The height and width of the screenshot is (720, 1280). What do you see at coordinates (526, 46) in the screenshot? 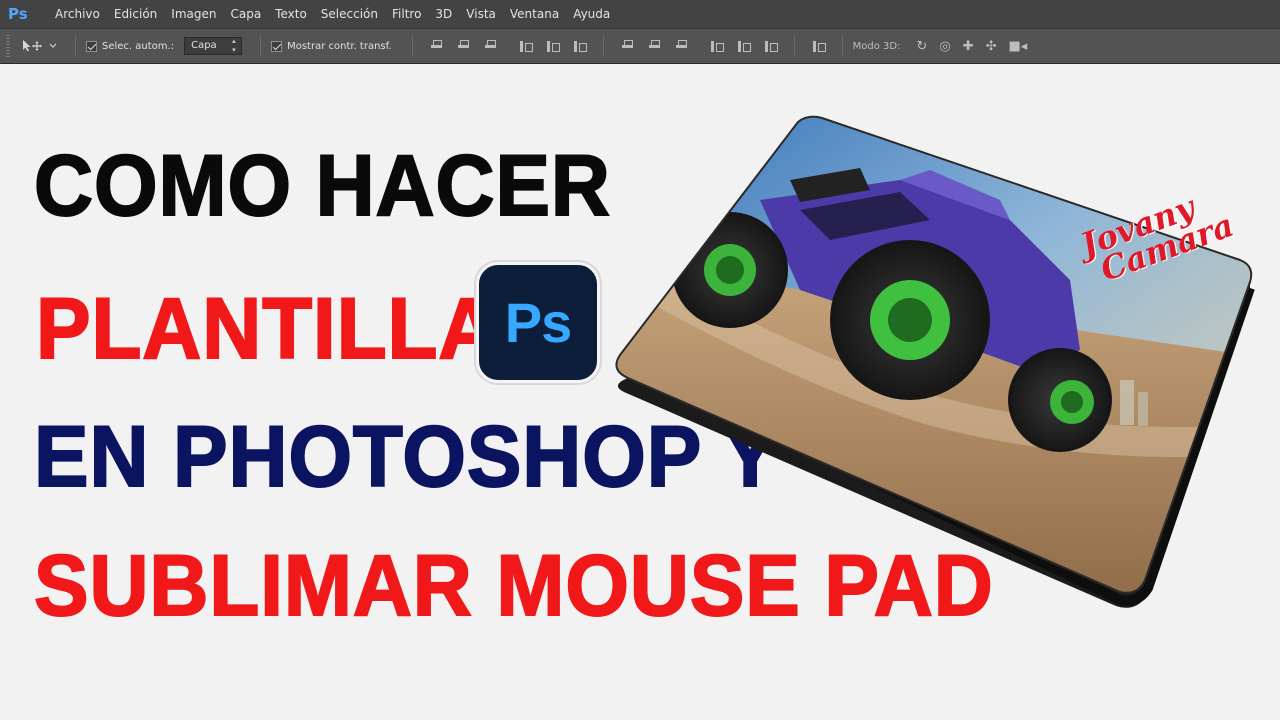
I see `align-left-edges-icon` at bounding box center [526, 46].